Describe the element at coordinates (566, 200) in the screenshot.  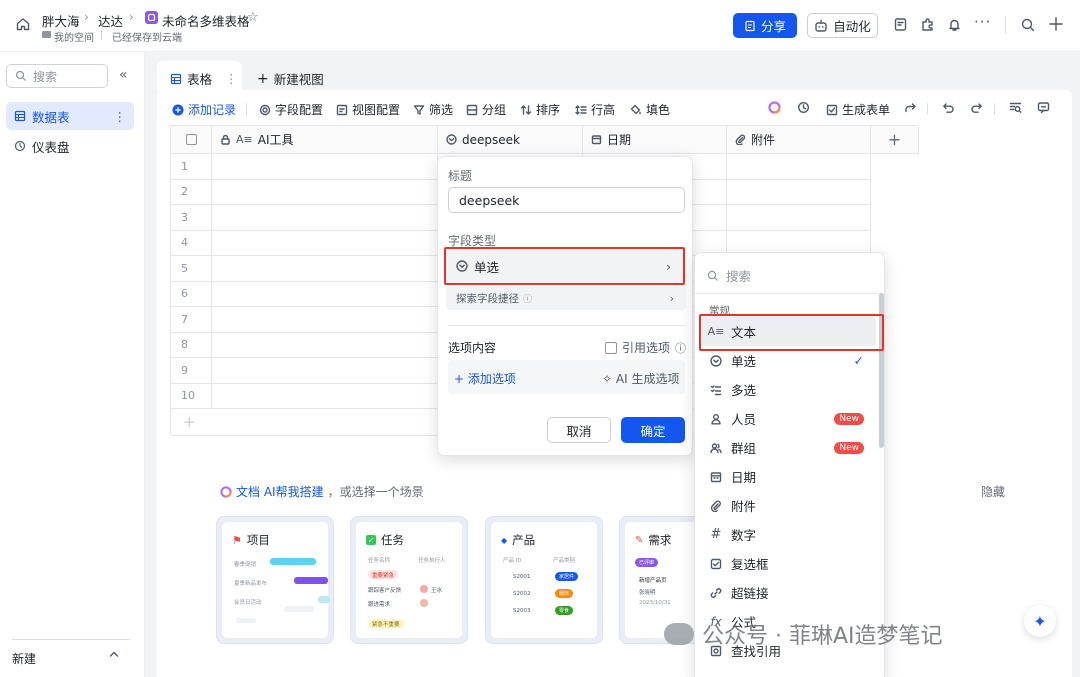
I see `field-title-input: deepseek` at that location.